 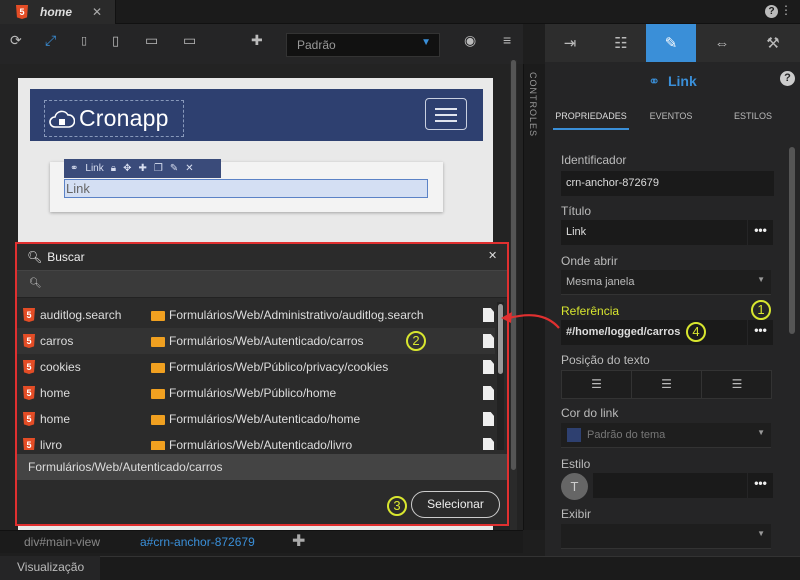 What do you see at coordinates (66, 257) in the screenshot?
I see `dialog-title: Buscar` at bounding box center [66, 257].